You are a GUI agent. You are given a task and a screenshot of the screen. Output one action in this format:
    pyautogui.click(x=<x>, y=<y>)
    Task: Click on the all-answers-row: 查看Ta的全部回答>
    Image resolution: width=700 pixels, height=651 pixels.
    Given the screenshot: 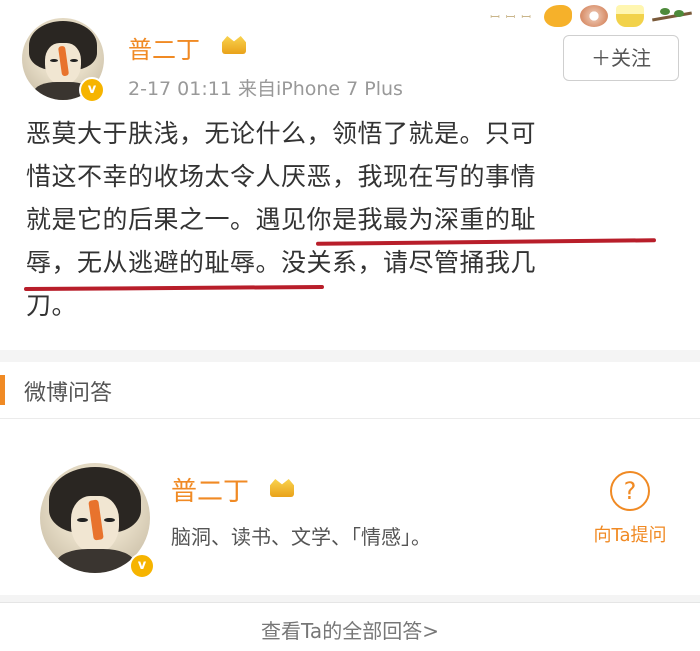 What is the action you would take?
    pyautogui.click(x=350, y=626)
    